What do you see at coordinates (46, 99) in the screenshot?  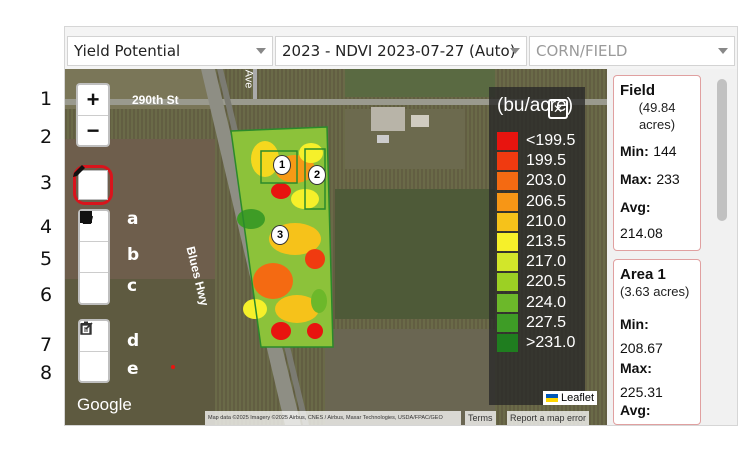 I see `annotation-number-1: 1` at bounding box center [46, 99].